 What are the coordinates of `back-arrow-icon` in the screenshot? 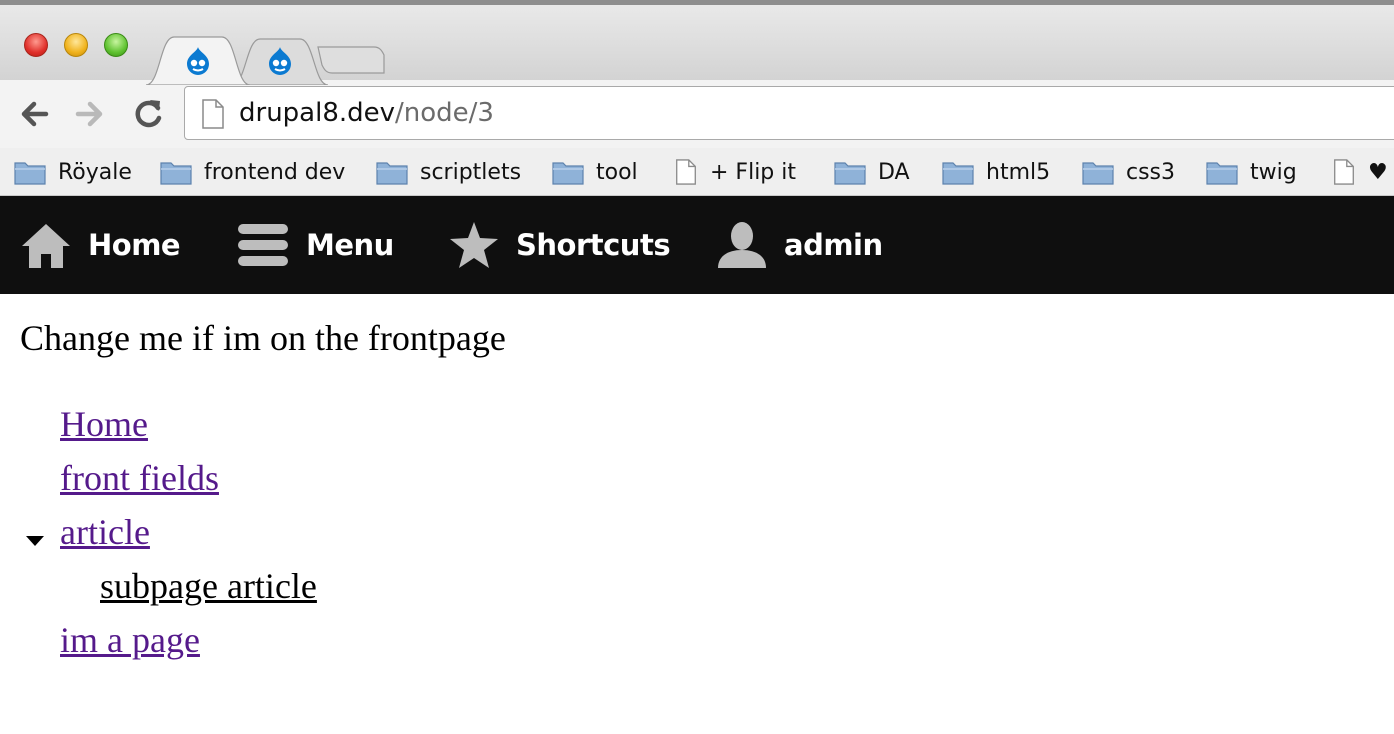 It's located at (36, 114).